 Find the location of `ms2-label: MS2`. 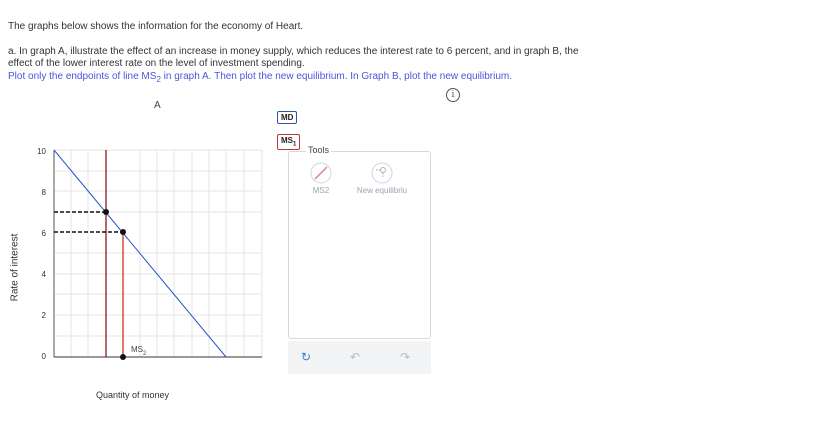

ms2-label: MS2 is located at coordinates (139, 351).